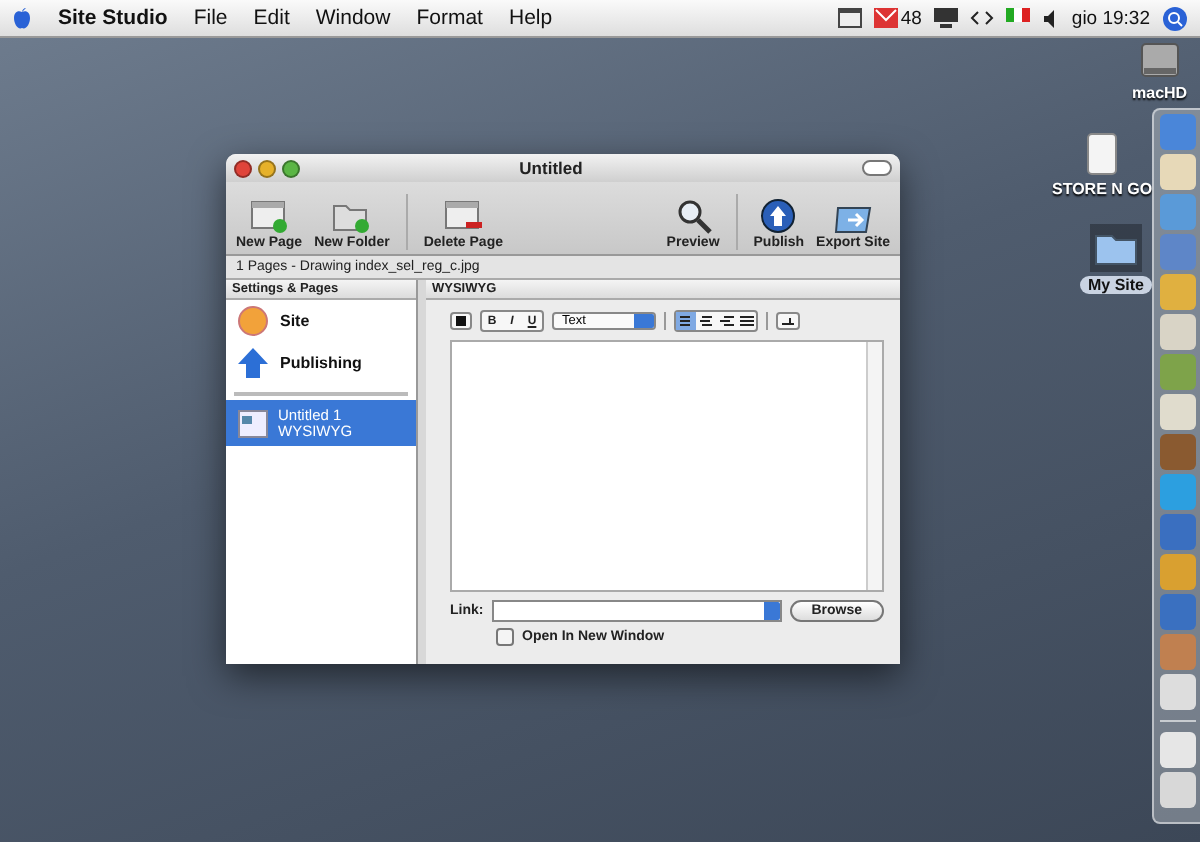 The image size is (1200, 842). Describe the element at coordinates (850, 18) in the screenshot. I see `calendar-icon` at that location.